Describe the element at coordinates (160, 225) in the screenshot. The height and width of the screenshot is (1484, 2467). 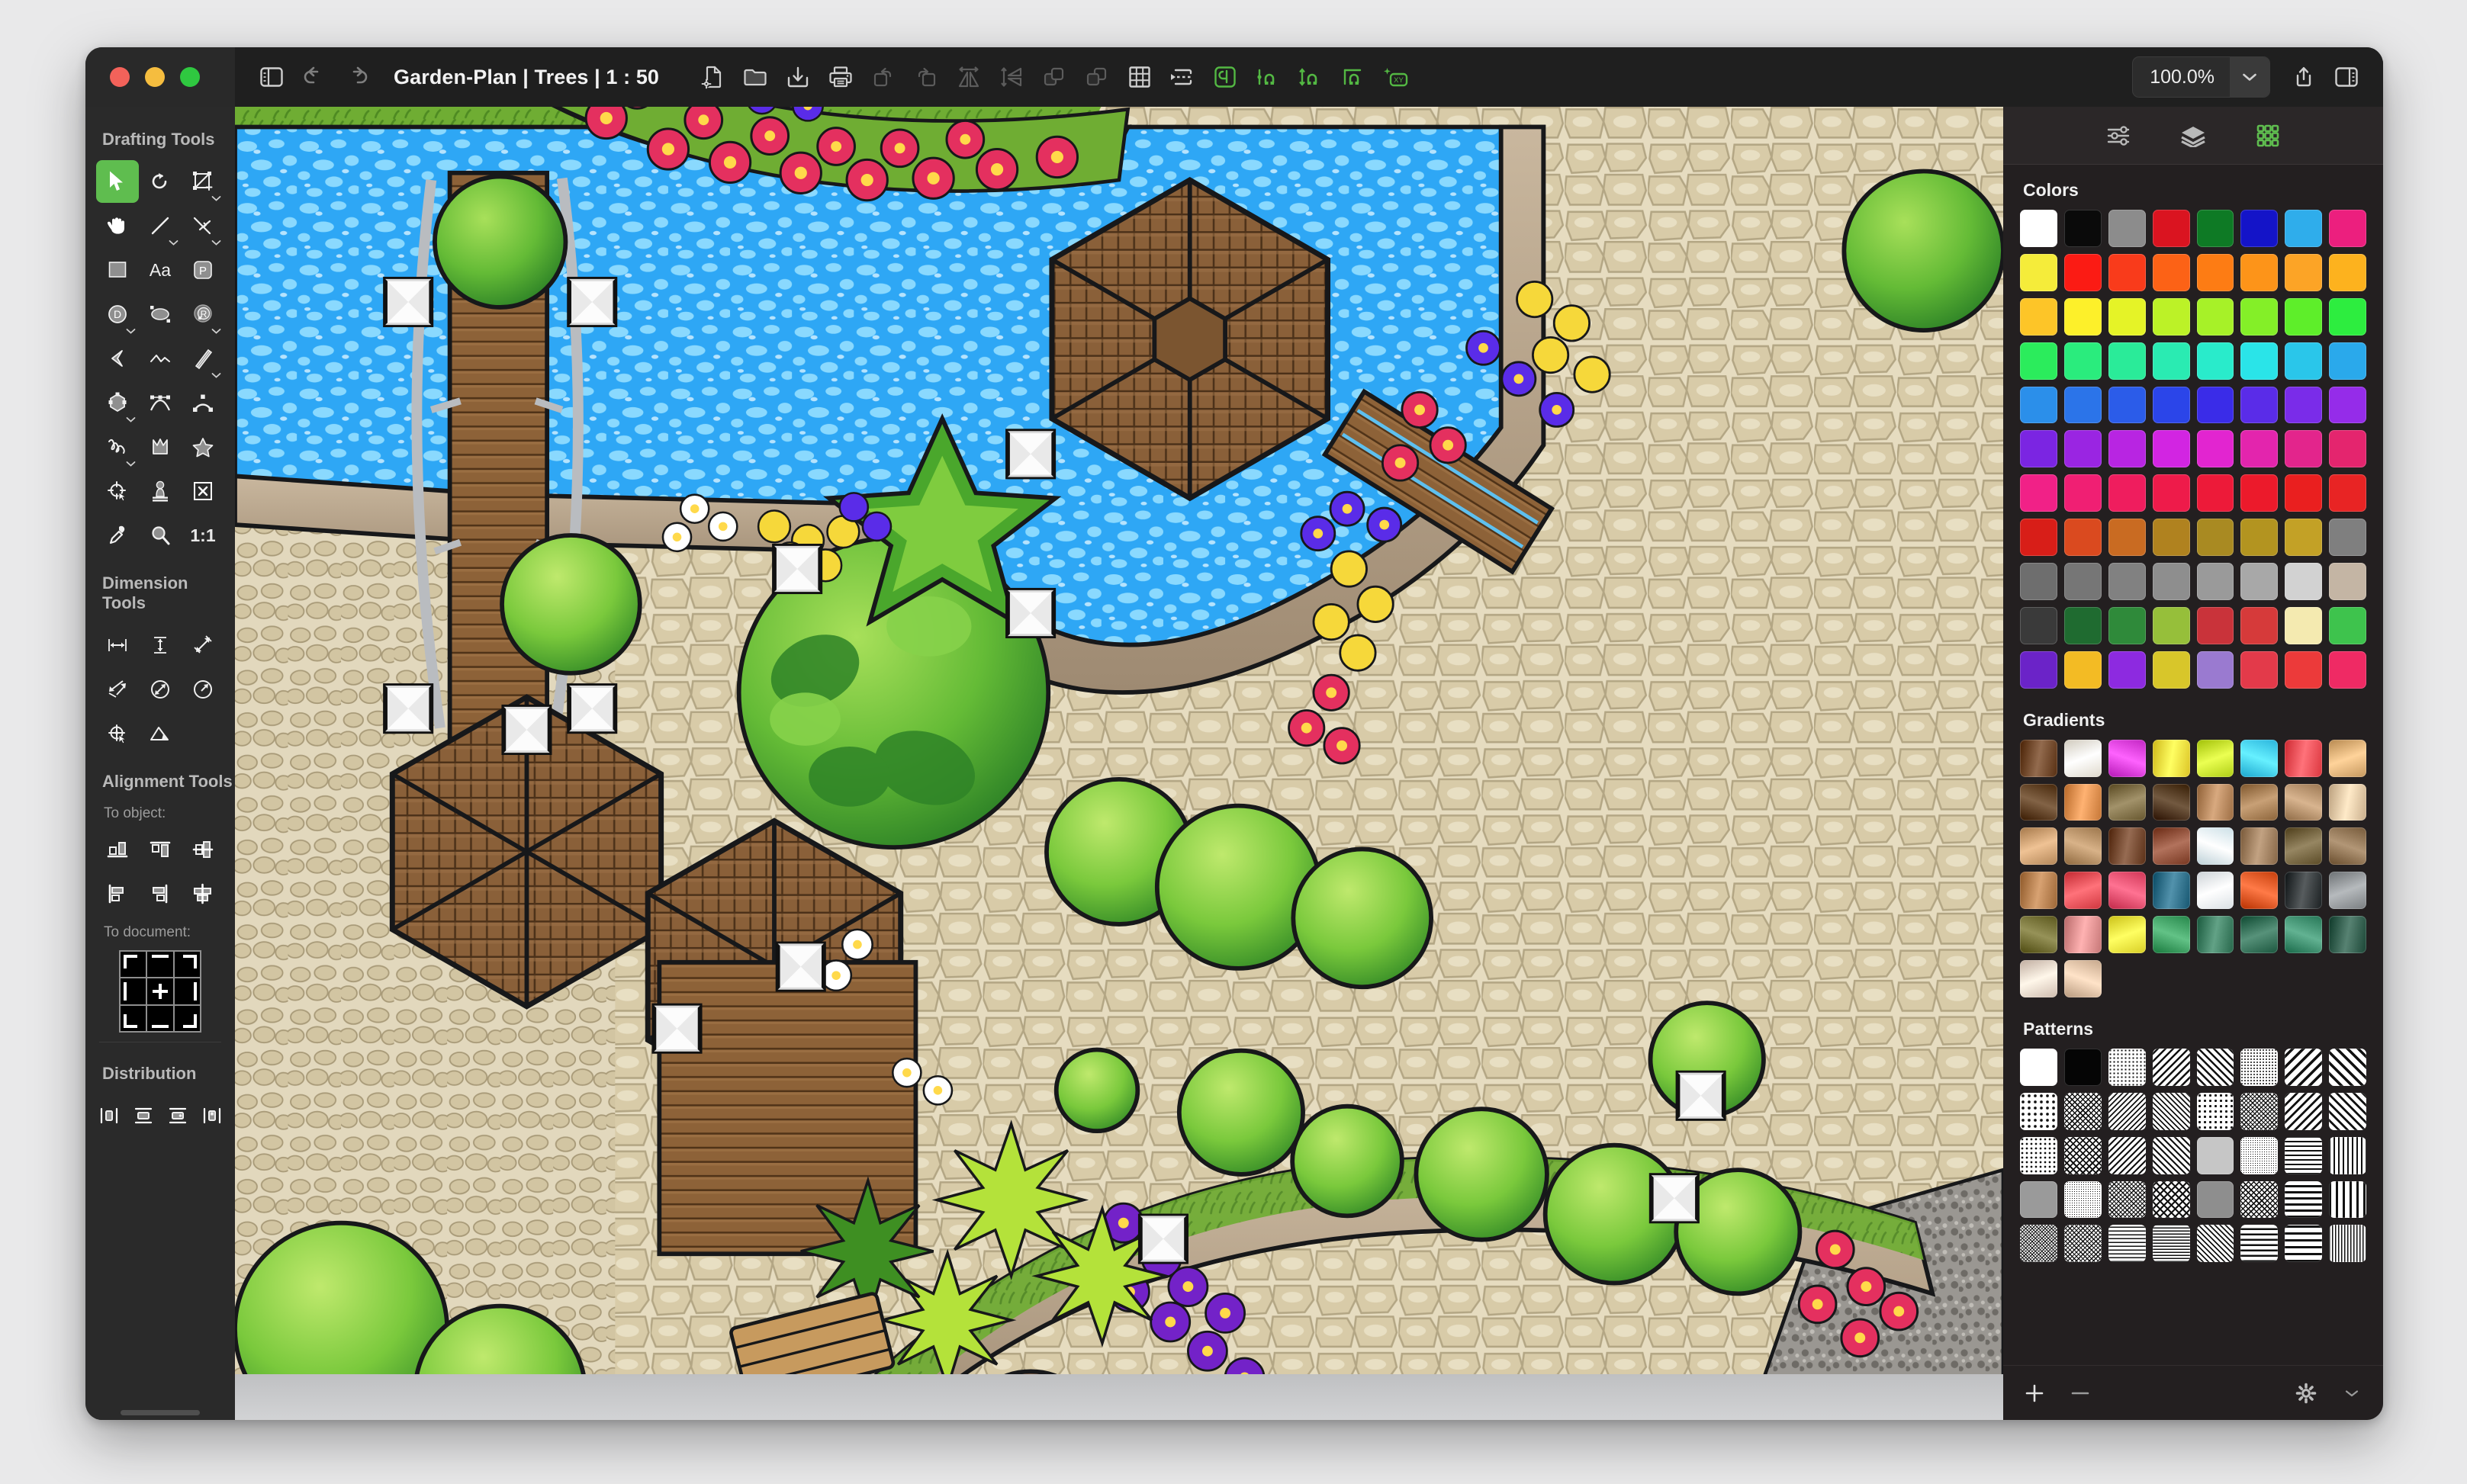
I see `line-tool` at that location.